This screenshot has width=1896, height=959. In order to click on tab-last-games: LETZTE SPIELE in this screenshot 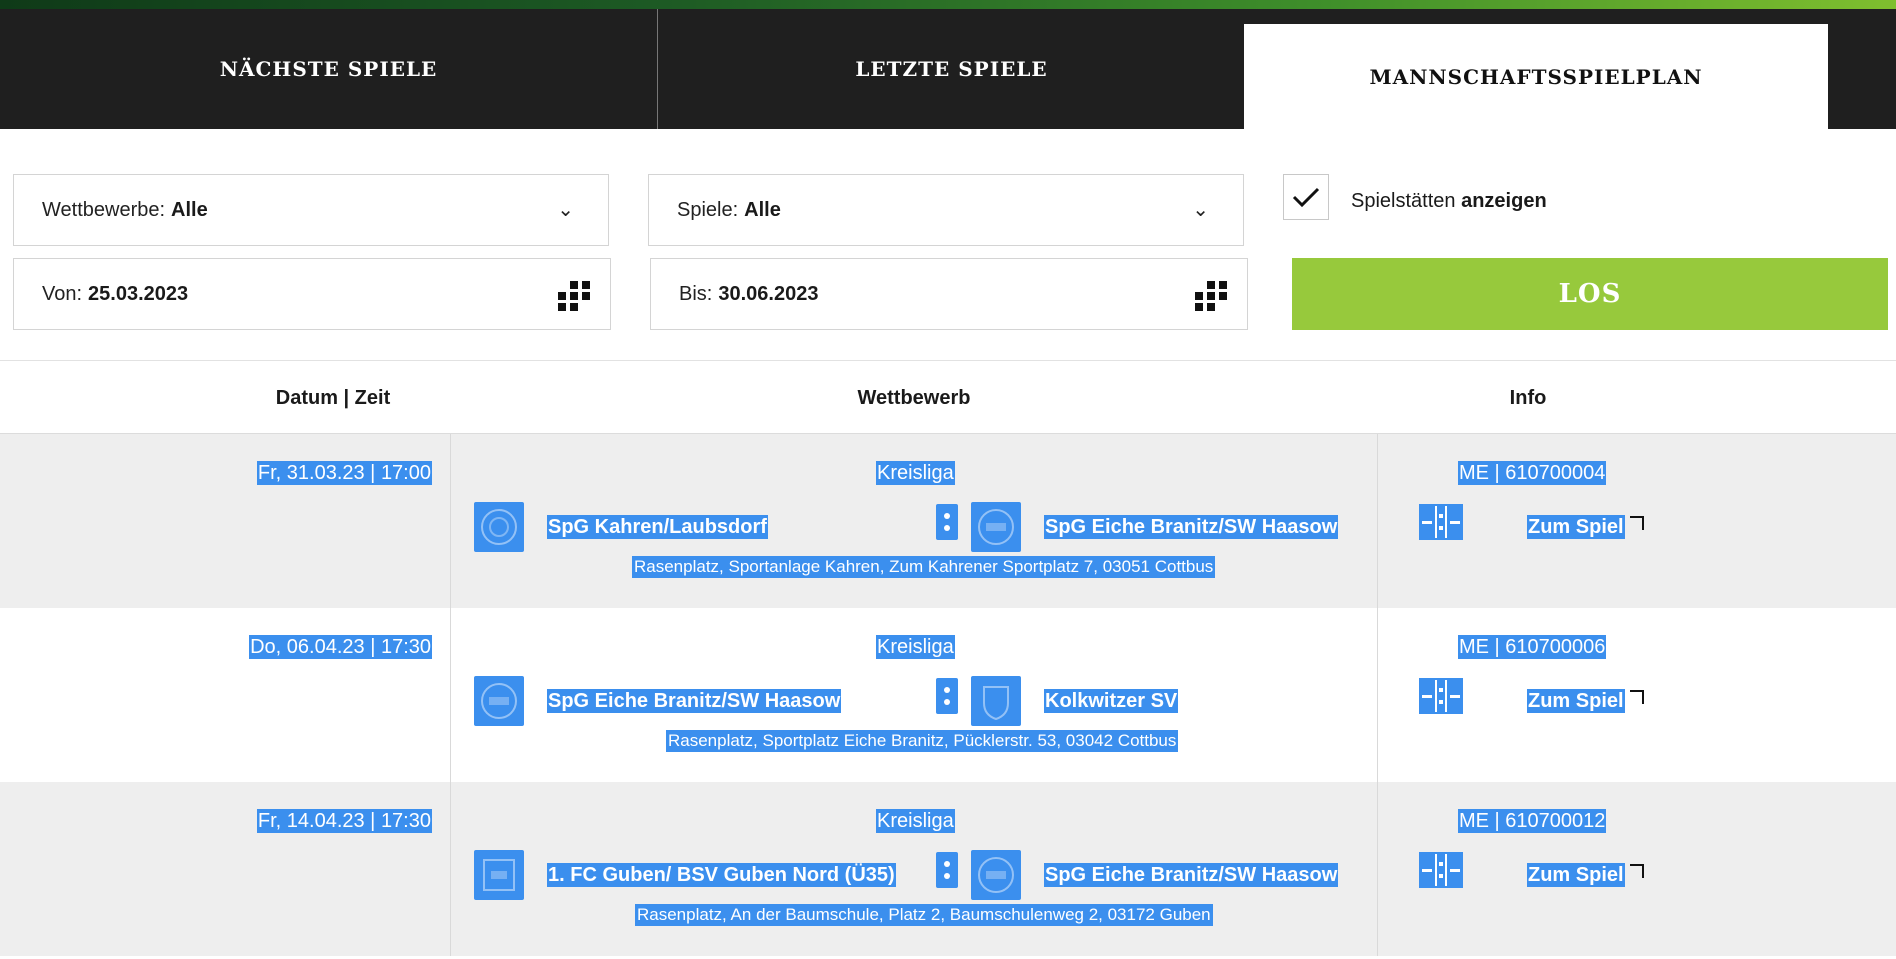, I will do `click(951, 69)`.